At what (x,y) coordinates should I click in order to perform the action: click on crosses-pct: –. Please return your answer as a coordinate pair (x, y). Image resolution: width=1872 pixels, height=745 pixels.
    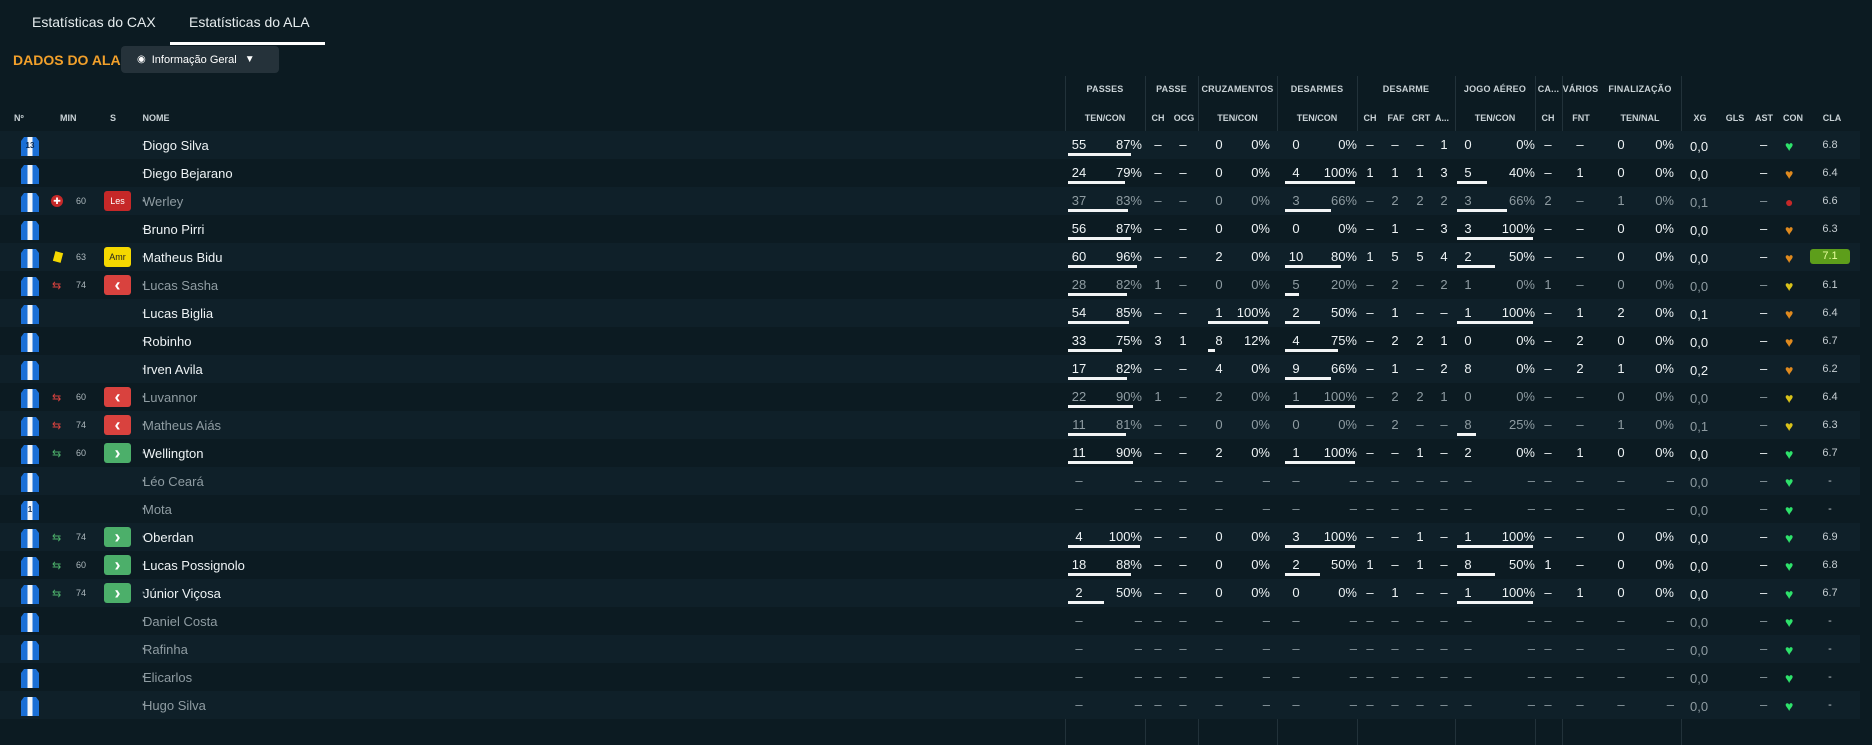
    Looking at the image, I should click on (1266, 480).